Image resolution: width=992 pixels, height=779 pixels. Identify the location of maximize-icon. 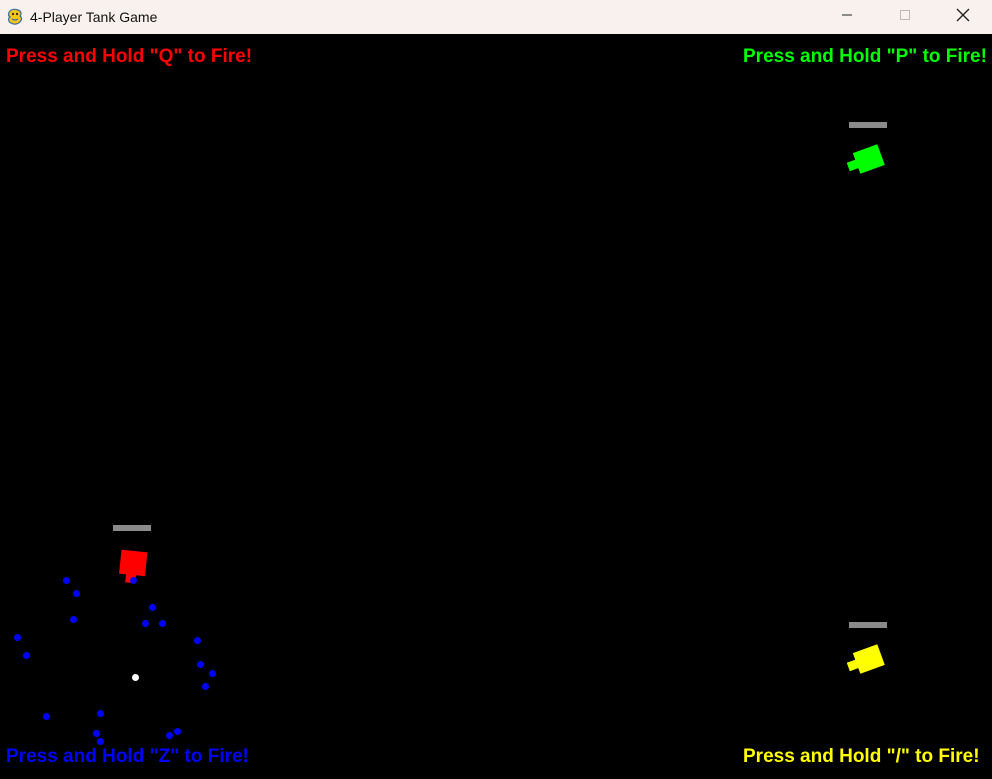
(905, 17).